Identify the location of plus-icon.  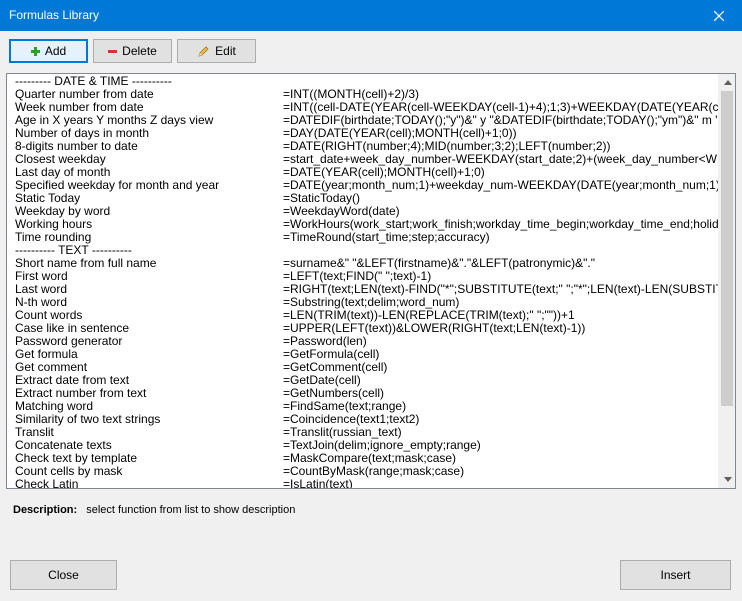
(35, 51).